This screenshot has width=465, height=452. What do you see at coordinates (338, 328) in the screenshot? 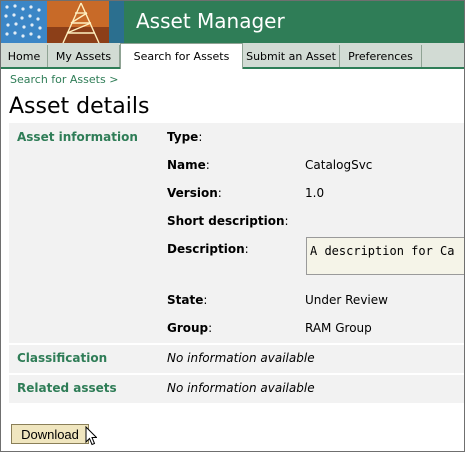
I see `group-value: RAM Group` at bounding box center [338, 328].